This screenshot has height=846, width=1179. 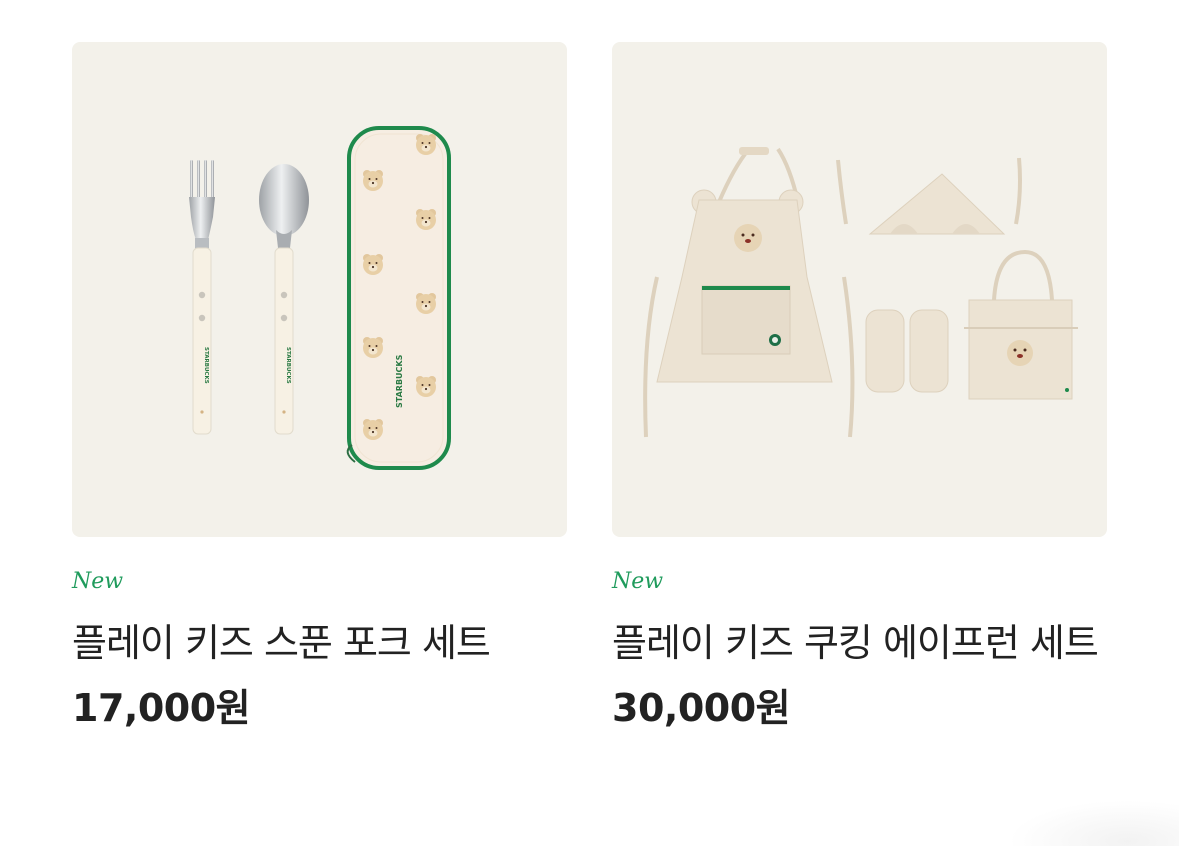 What do you see at coordinates (749, 292) in the screenshot?
I see `apron-illustration` at bounding box center [749, 292].